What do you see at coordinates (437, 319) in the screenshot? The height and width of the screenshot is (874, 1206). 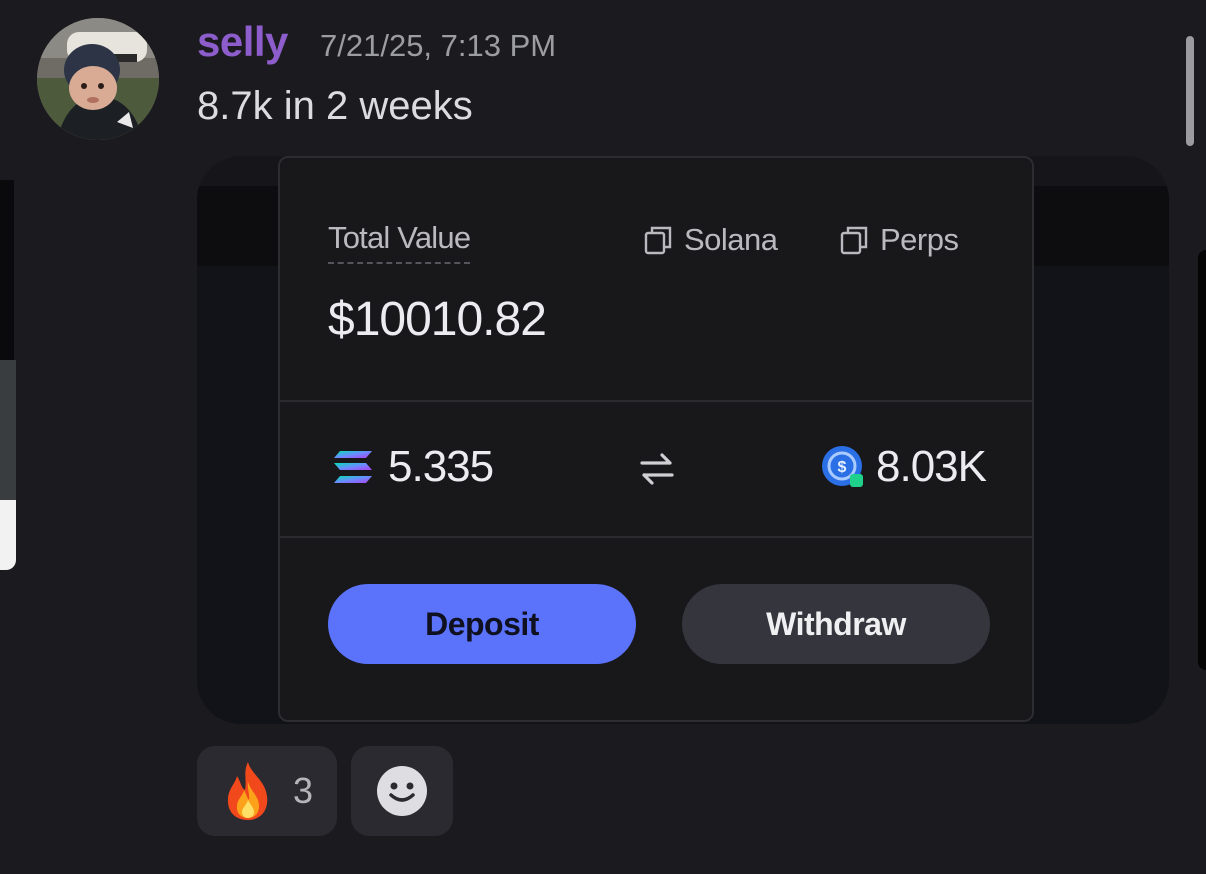 I see `total-value-amount: $10010.82` at bounding box center [437, 319].